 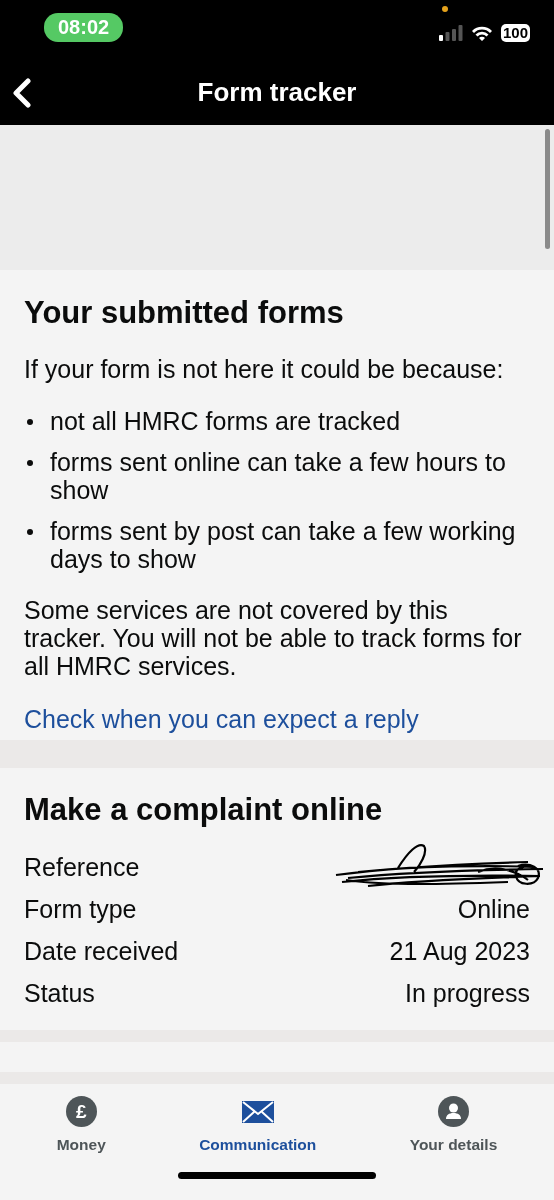 I want to click on section-title: Your submitted forms, so click(x=184, y=313).